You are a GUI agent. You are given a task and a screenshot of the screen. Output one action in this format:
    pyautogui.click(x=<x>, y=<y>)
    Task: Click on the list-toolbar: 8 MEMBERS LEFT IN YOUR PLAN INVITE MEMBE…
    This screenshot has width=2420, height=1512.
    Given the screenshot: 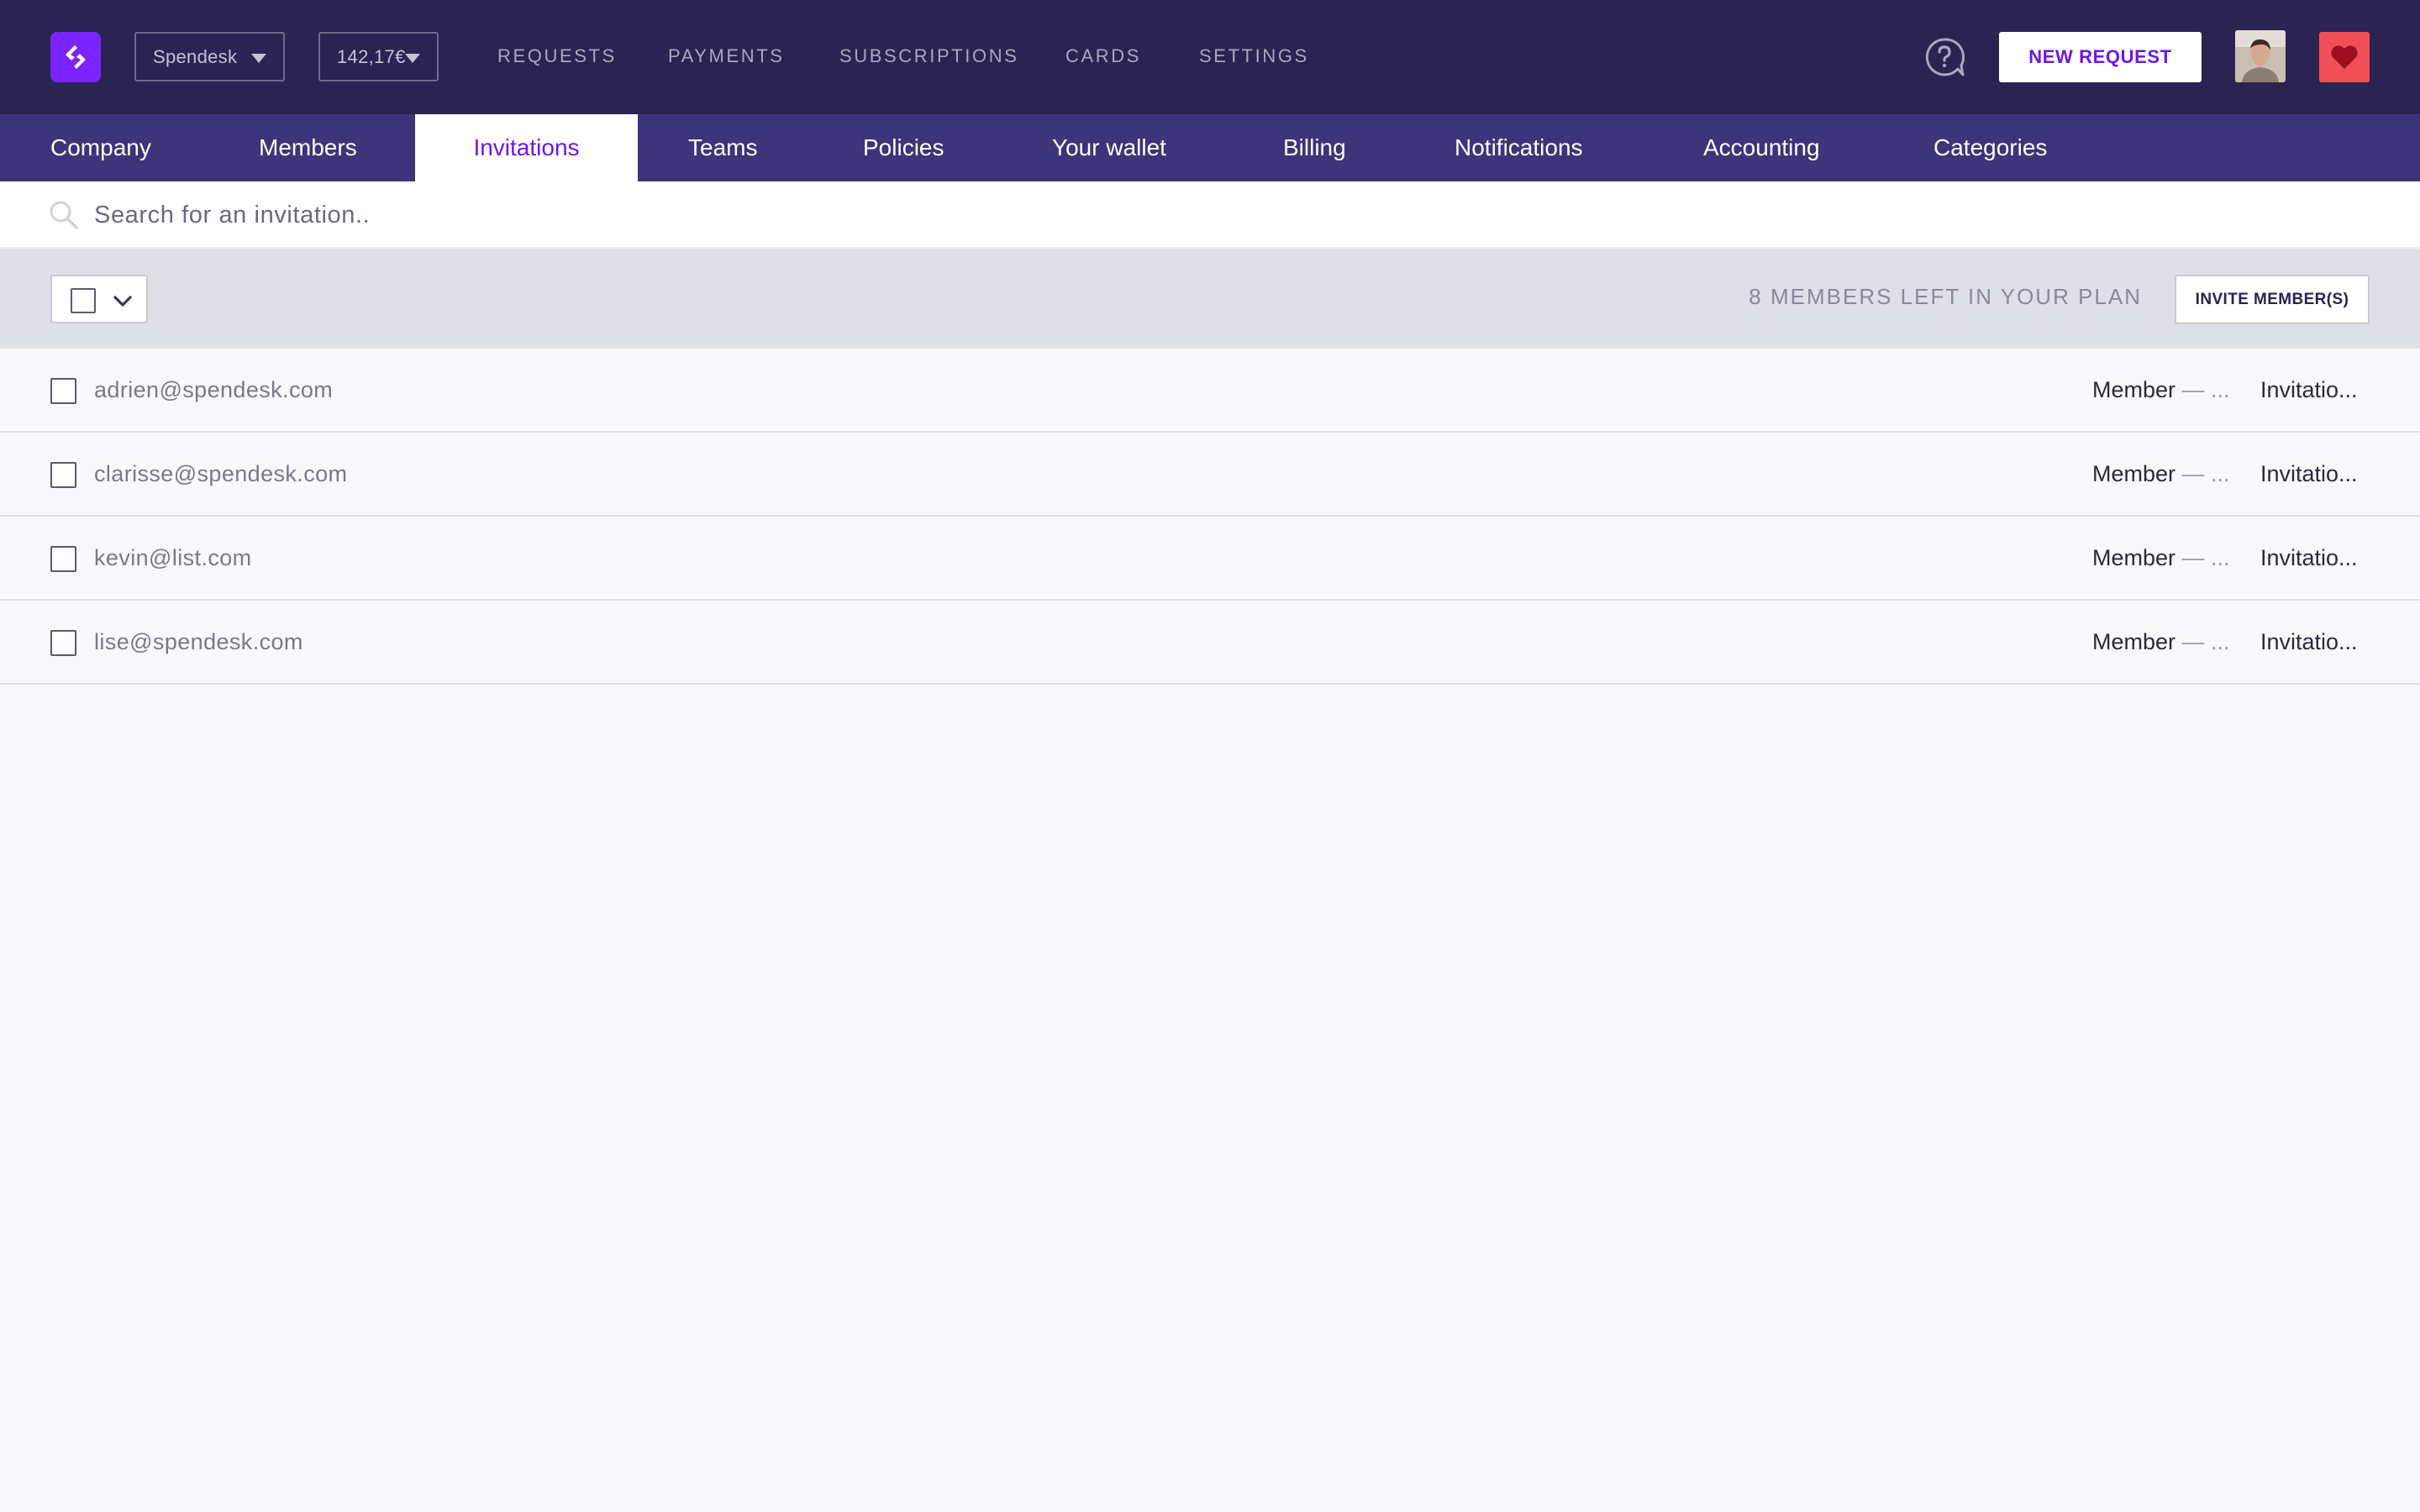 What is the action you would take?
    pyautogui.click(x=1210, y=299)
    